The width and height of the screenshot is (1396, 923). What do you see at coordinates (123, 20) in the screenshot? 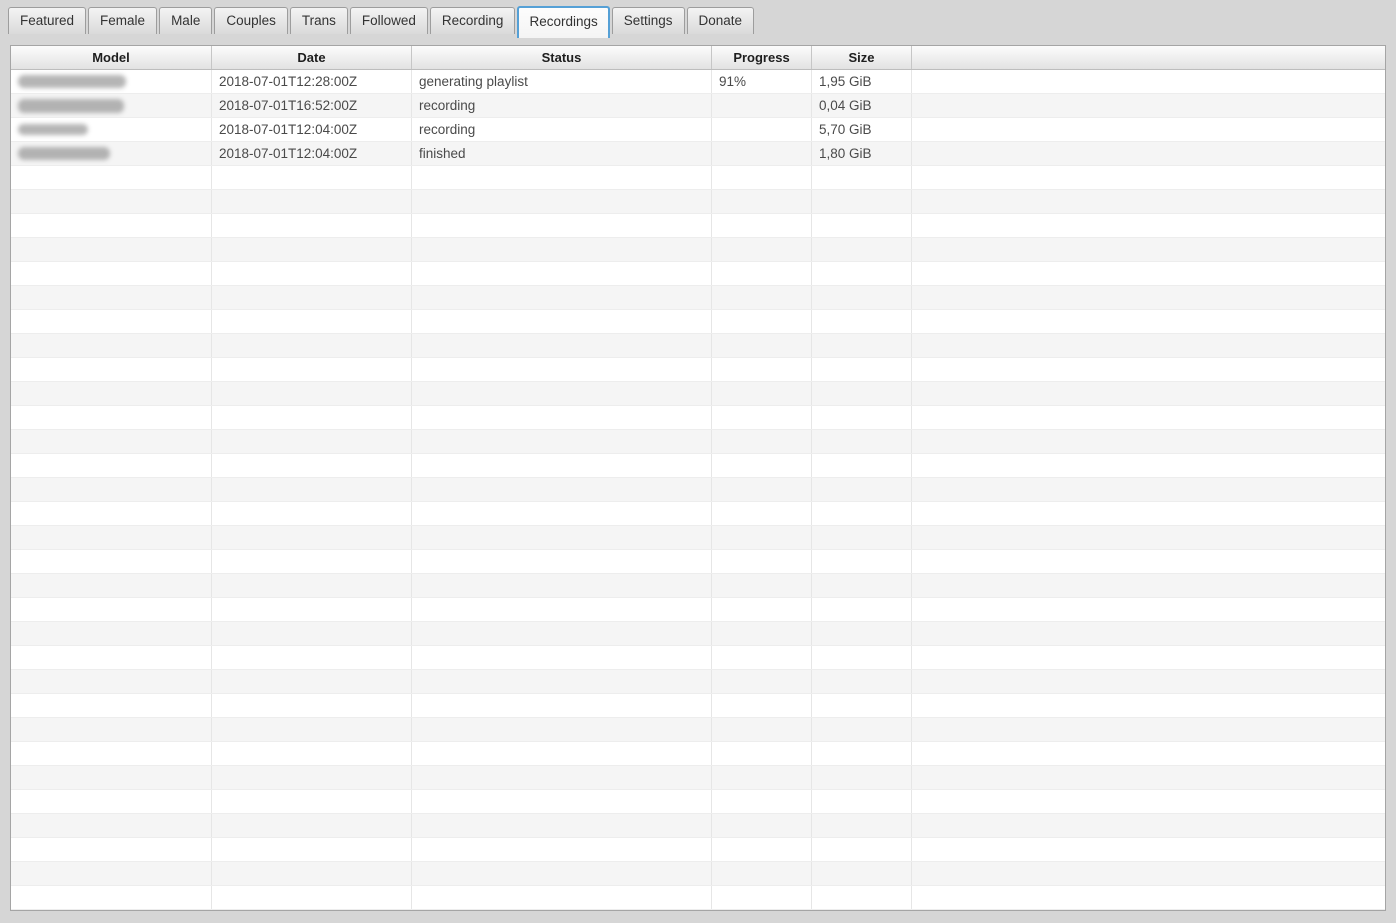
I see `tab-female: Female` at bounding box center [123, 20].